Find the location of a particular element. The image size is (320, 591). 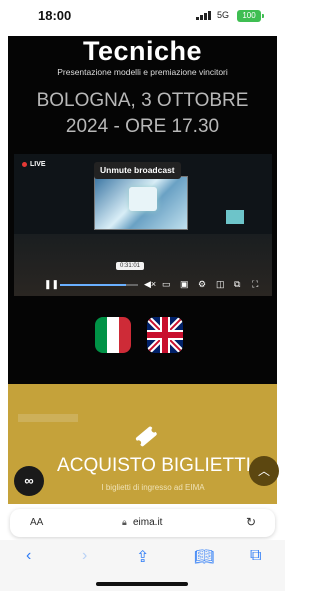

battery-icon: 100 is located at coordinates (250, 16).